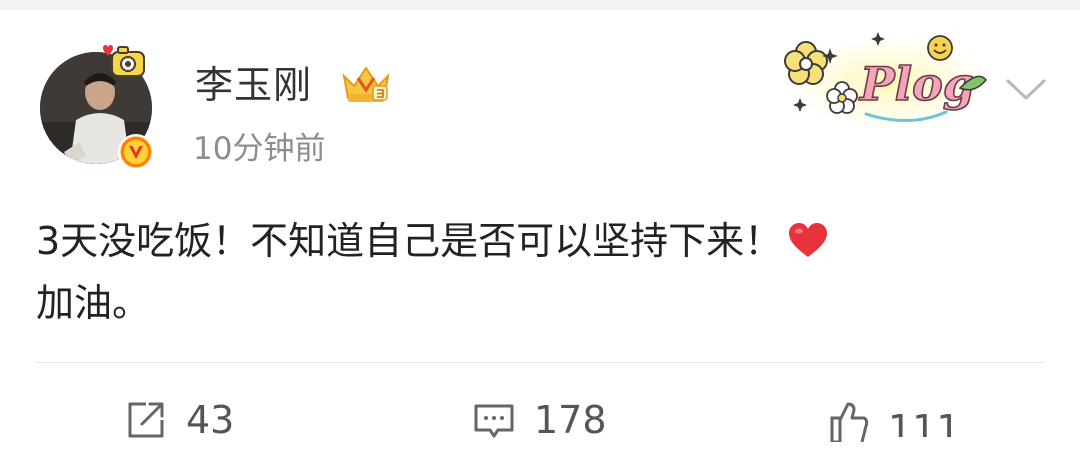 The height and width of the screenshot is (466, 1080). What do you see at coordinates (849, 422) in the screenshot?
I see `thumbs-up-icon` at bounding box center [849, 422].